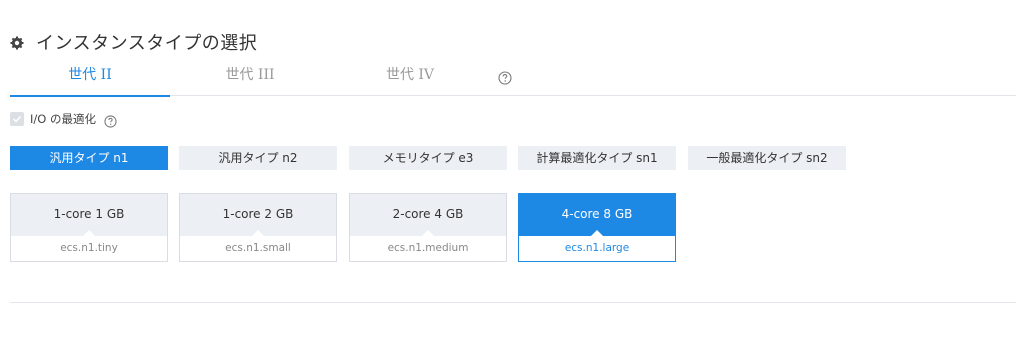 This screenshot has height=338, width=1024. What do you see at coordinates (89, 248) in the screenshot?
I see `spec-card-name: ecs.n1.tiny` at bounding box center [89, 248].